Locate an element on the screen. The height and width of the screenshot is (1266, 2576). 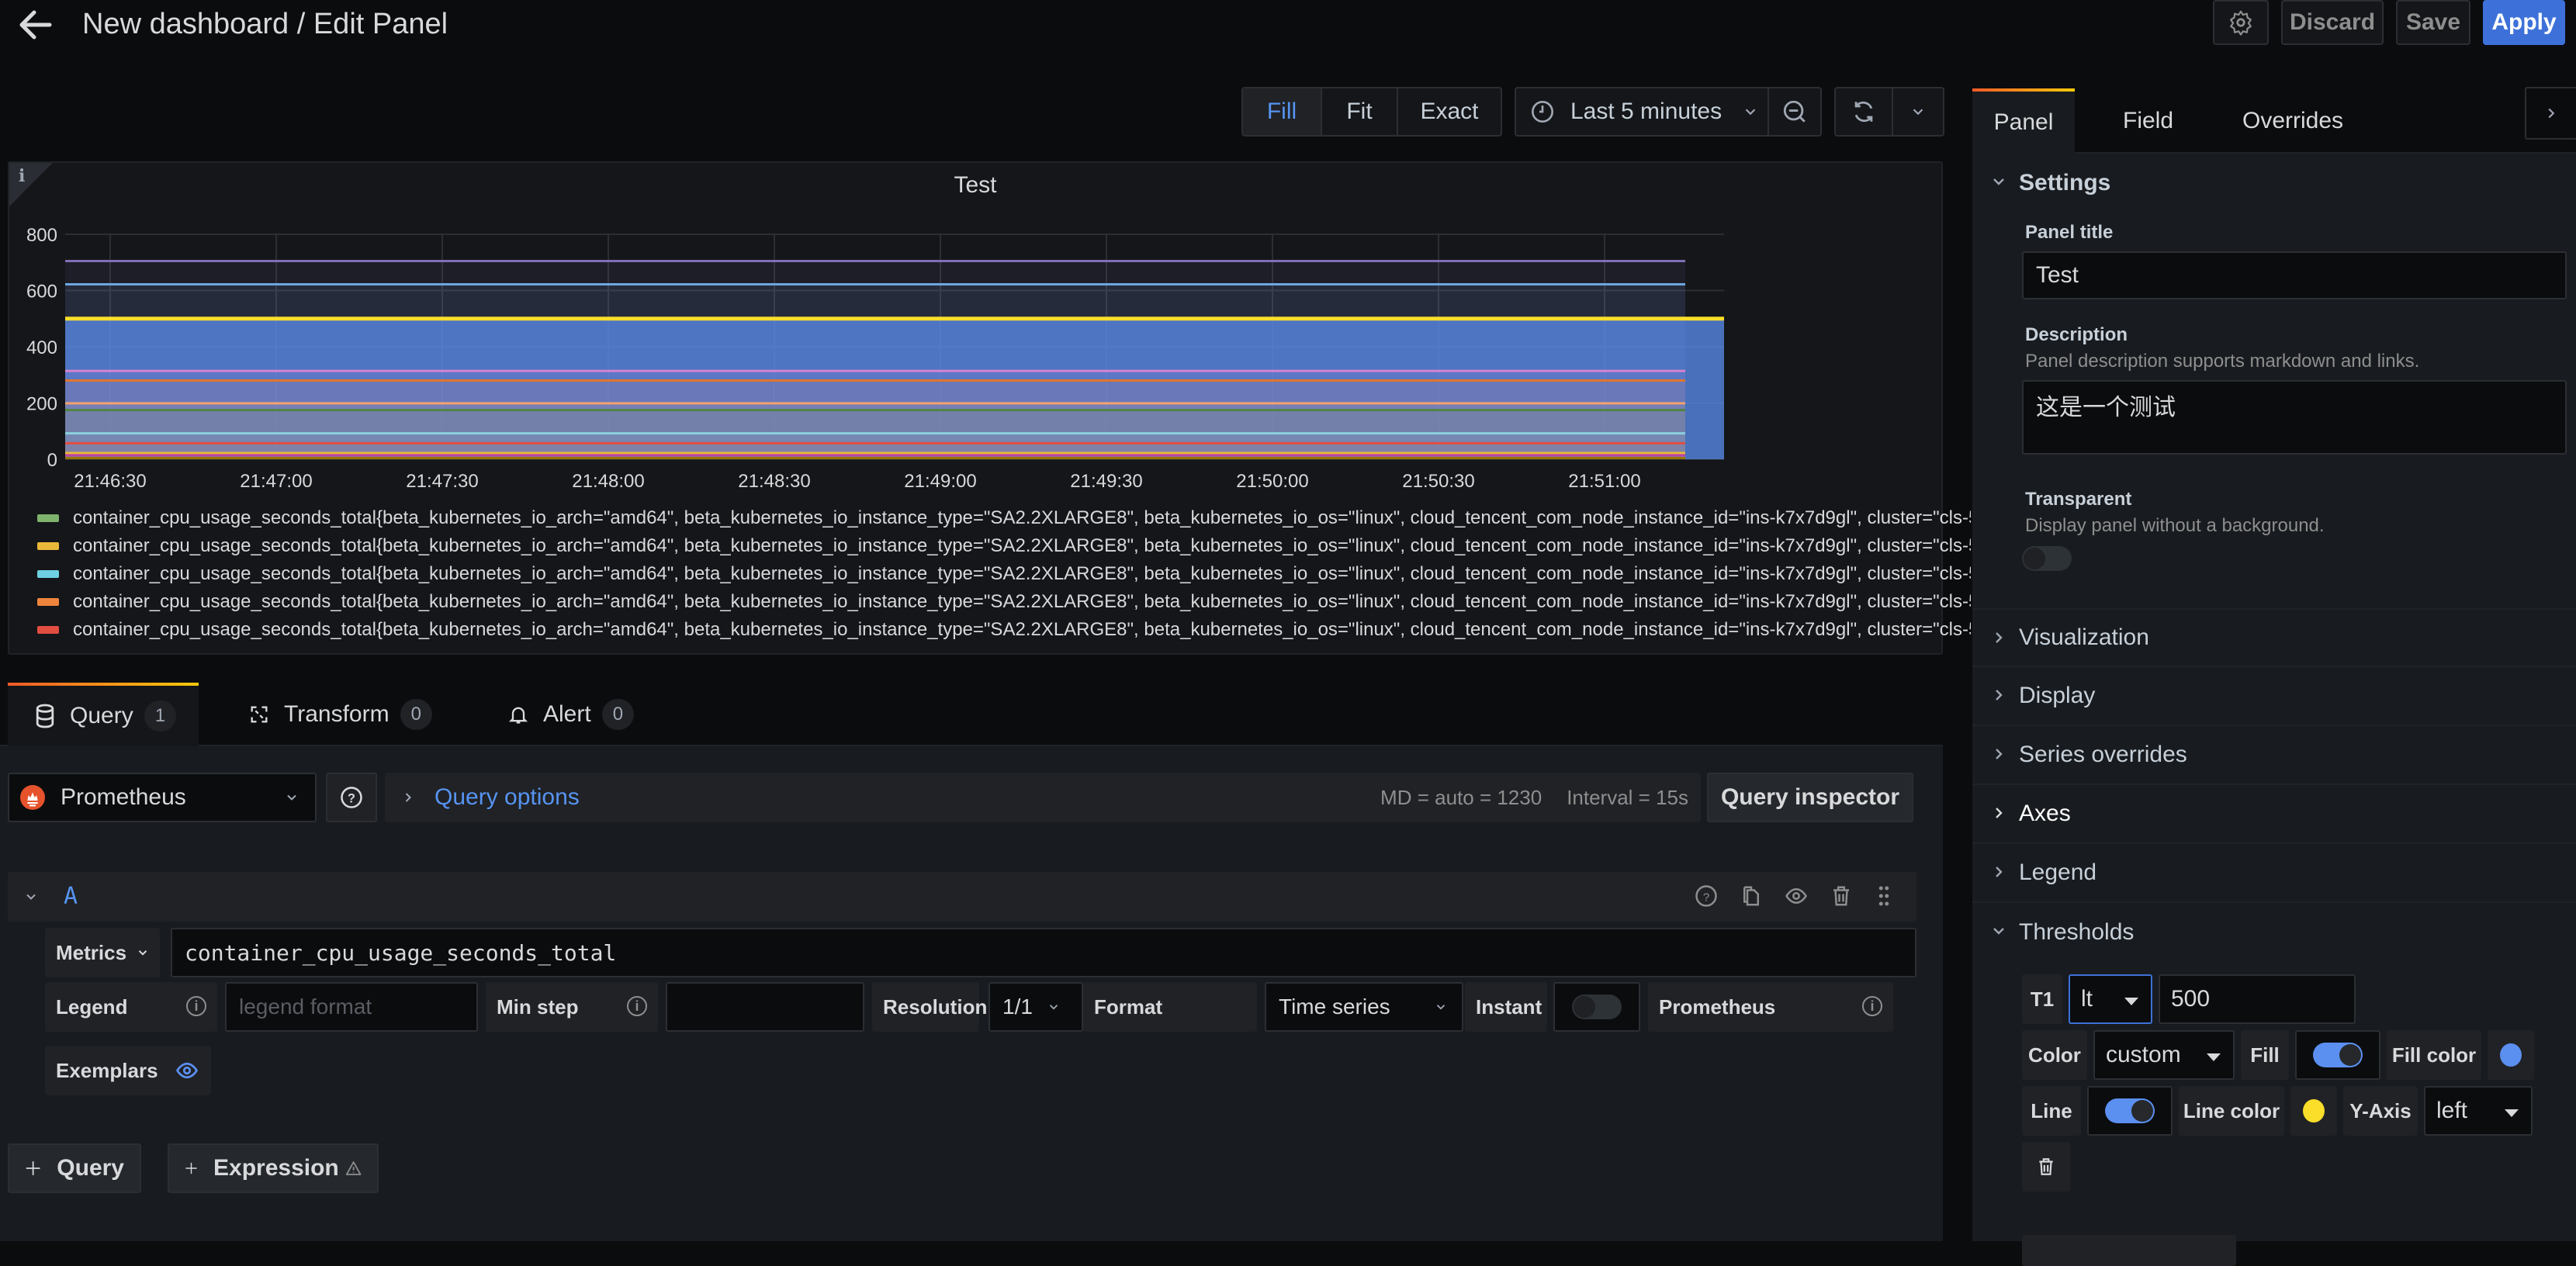
format-value: Time series is located at coordinates (1334, 1006).